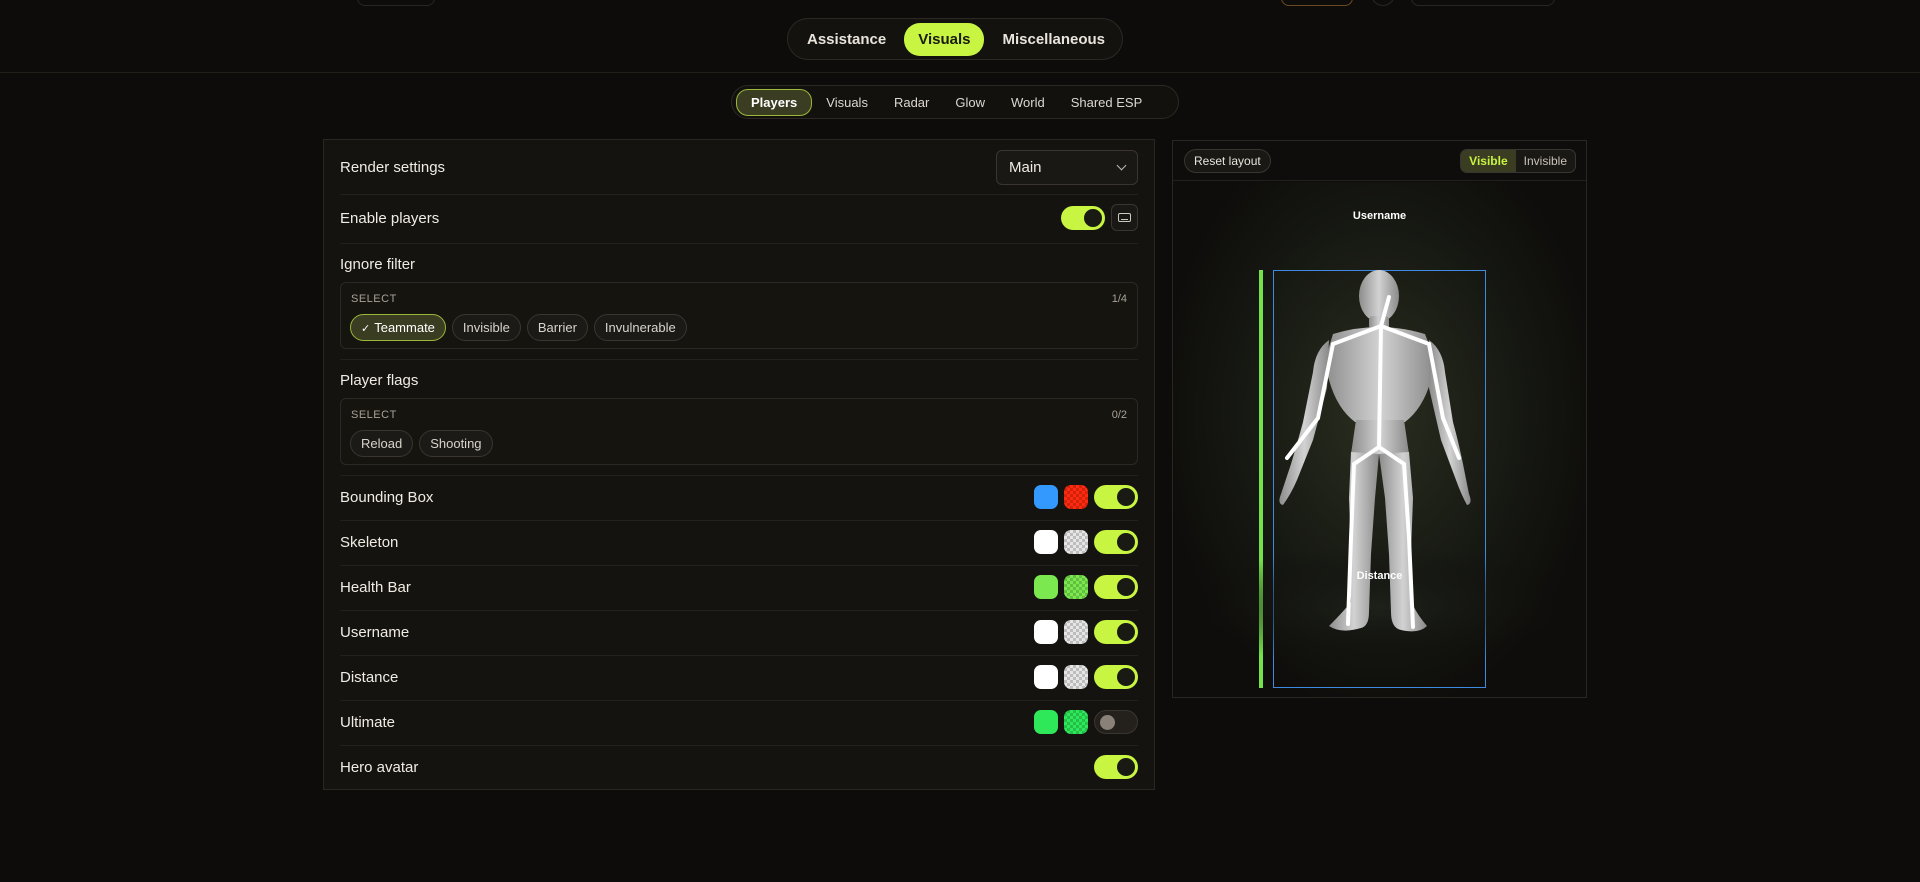 The width and height of the screenshot is (1920, 882). I want to click on top-control-round, so click(1383, 3).